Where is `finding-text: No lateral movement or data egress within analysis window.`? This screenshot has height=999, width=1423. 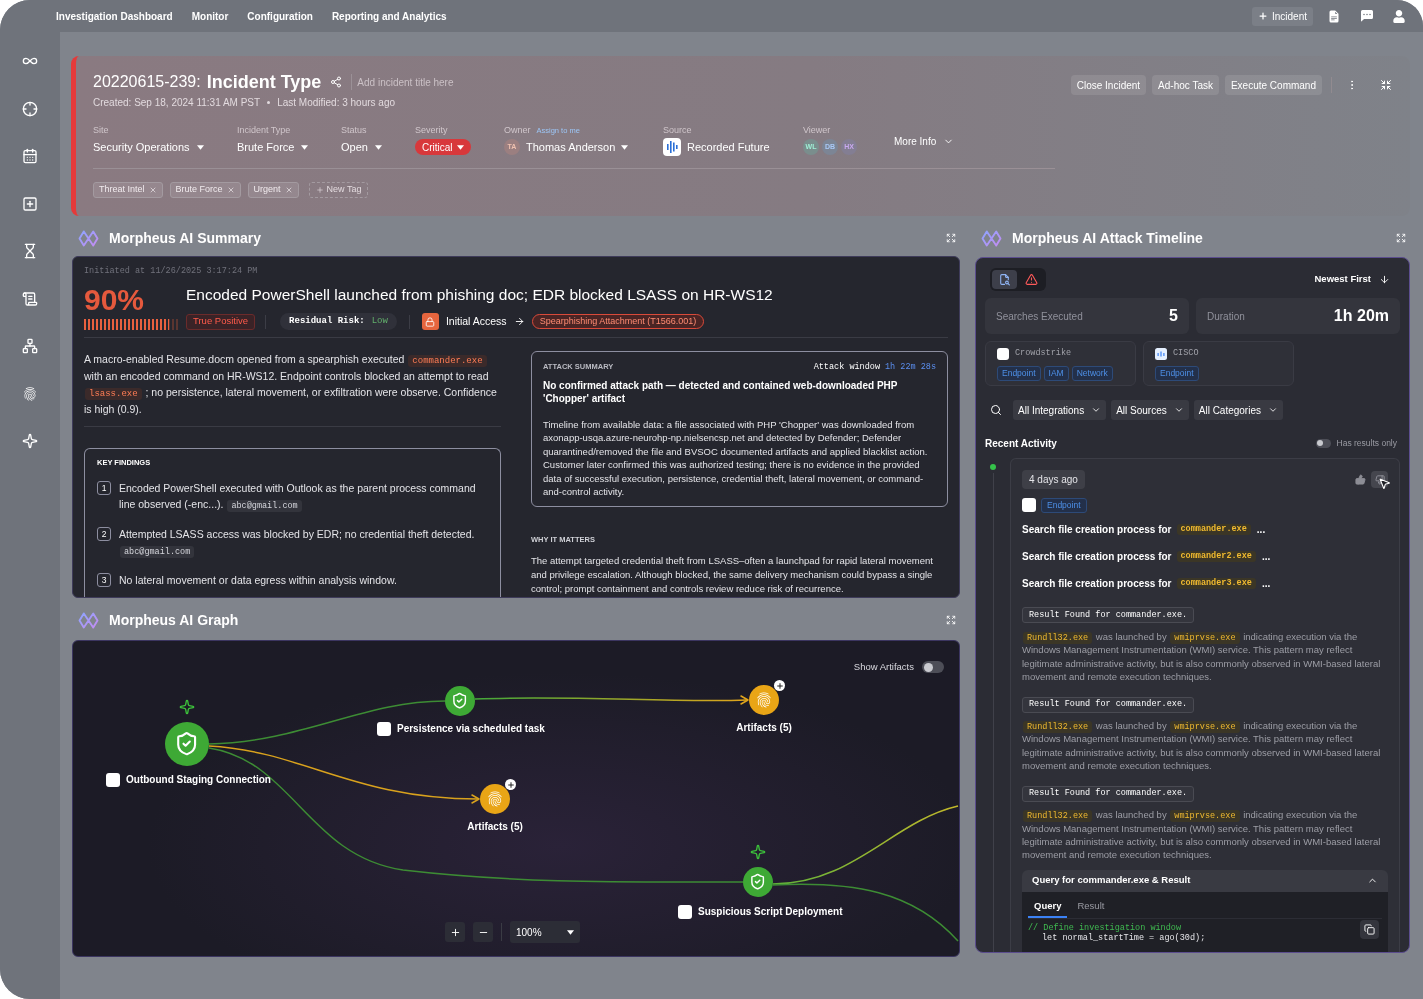
finding-text: No lateral movement or data egress within analysis window. is located at coordinates (258, 580).